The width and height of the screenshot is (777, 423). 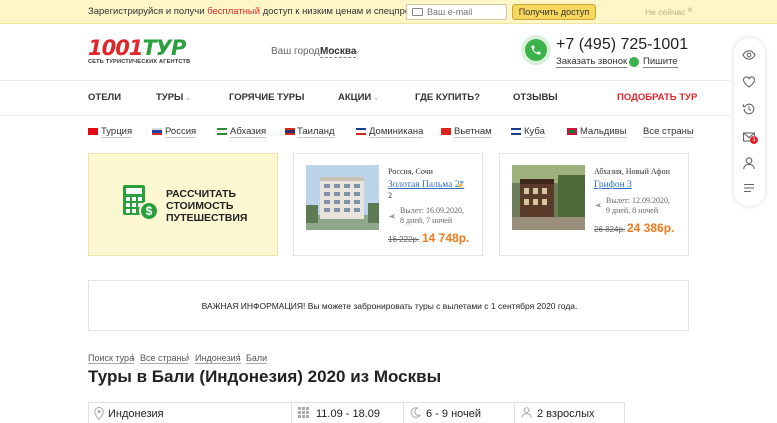 I want to click on tour-location: Россия, Сочи, so click(x=410, y=171).